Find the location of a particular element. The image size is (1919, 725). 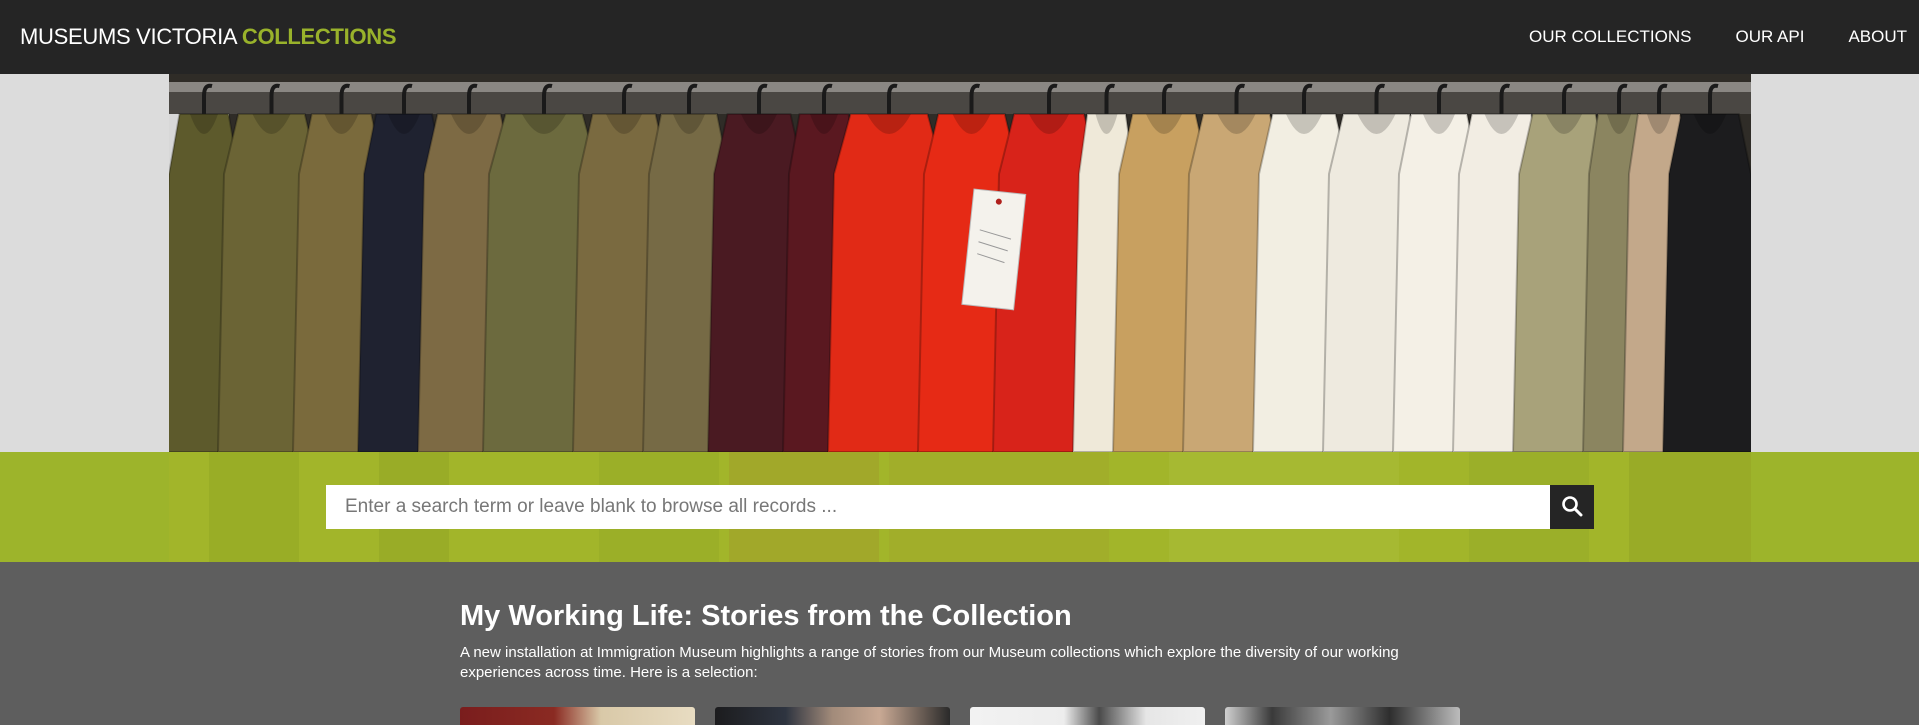

search-button is located at coordinates (1572, 507).